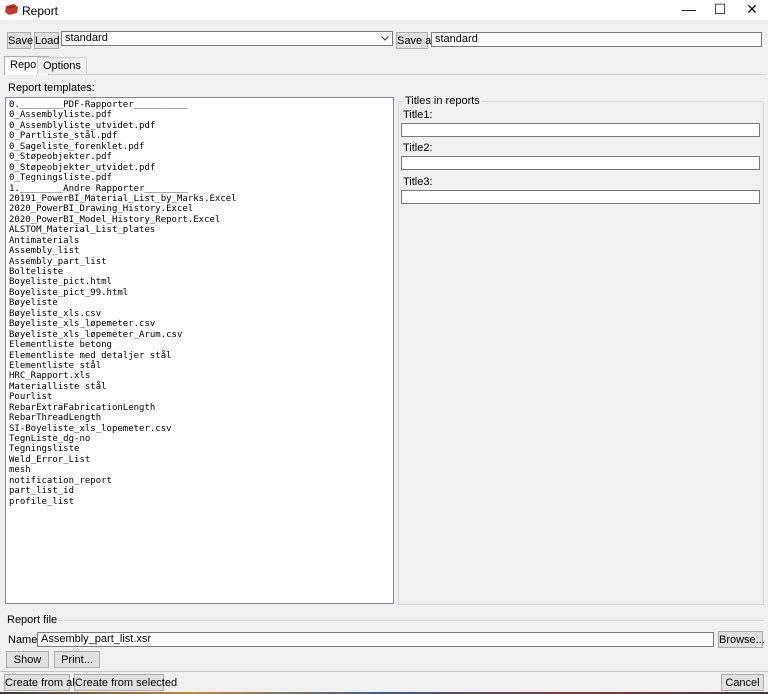  Describe the element at coordinates (201, 136) in the screenshot. I see `template-list-item: 0_Partliste_stål.pdf` at that location.